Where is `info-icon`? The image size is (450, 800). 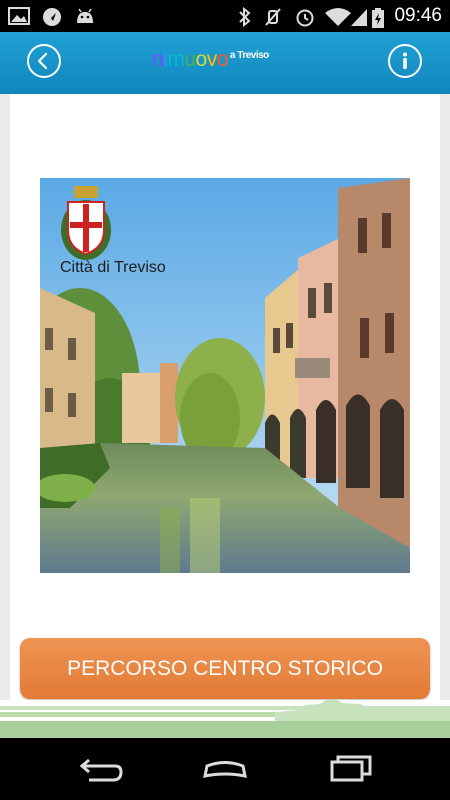
info-icon is located at coordinates (405, 60).